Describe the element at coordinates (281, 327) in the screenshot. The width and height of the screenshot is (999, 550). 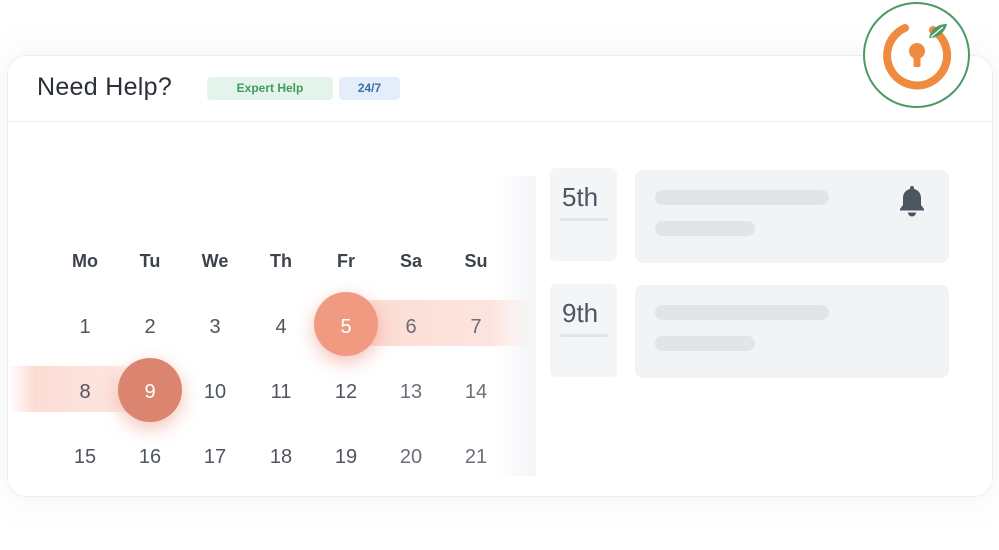
I see `calendar-day: 4` at that location.